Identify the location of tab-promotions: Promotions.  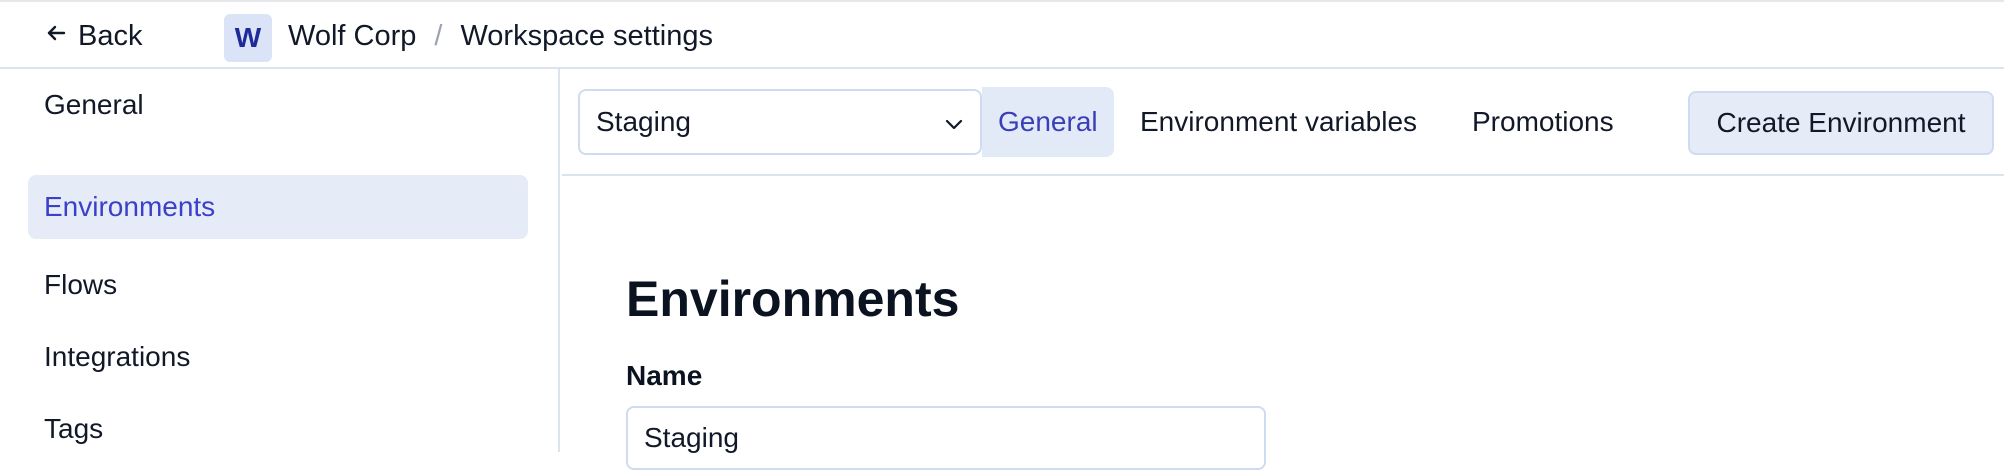
(1543, 122).